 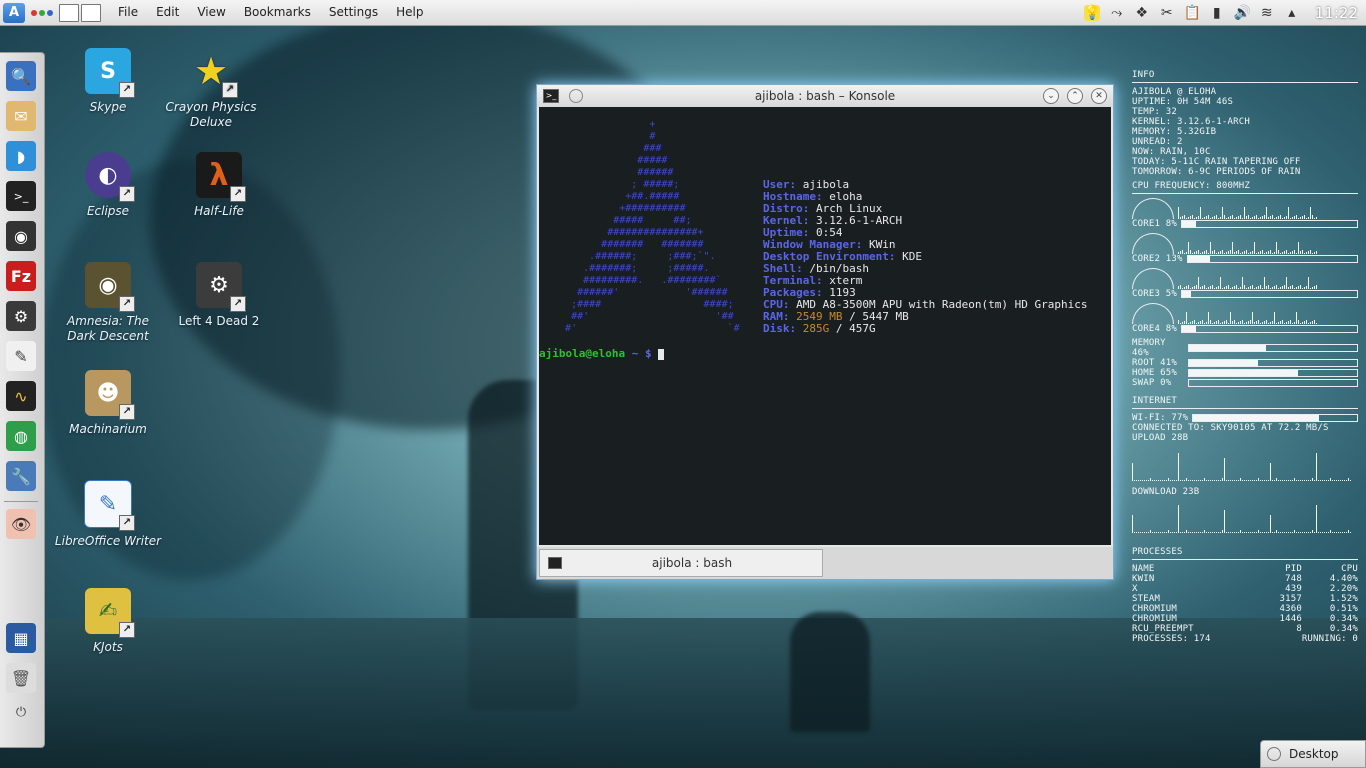 I want to click on camera-icon: ◉, so click(x=21, y=236).